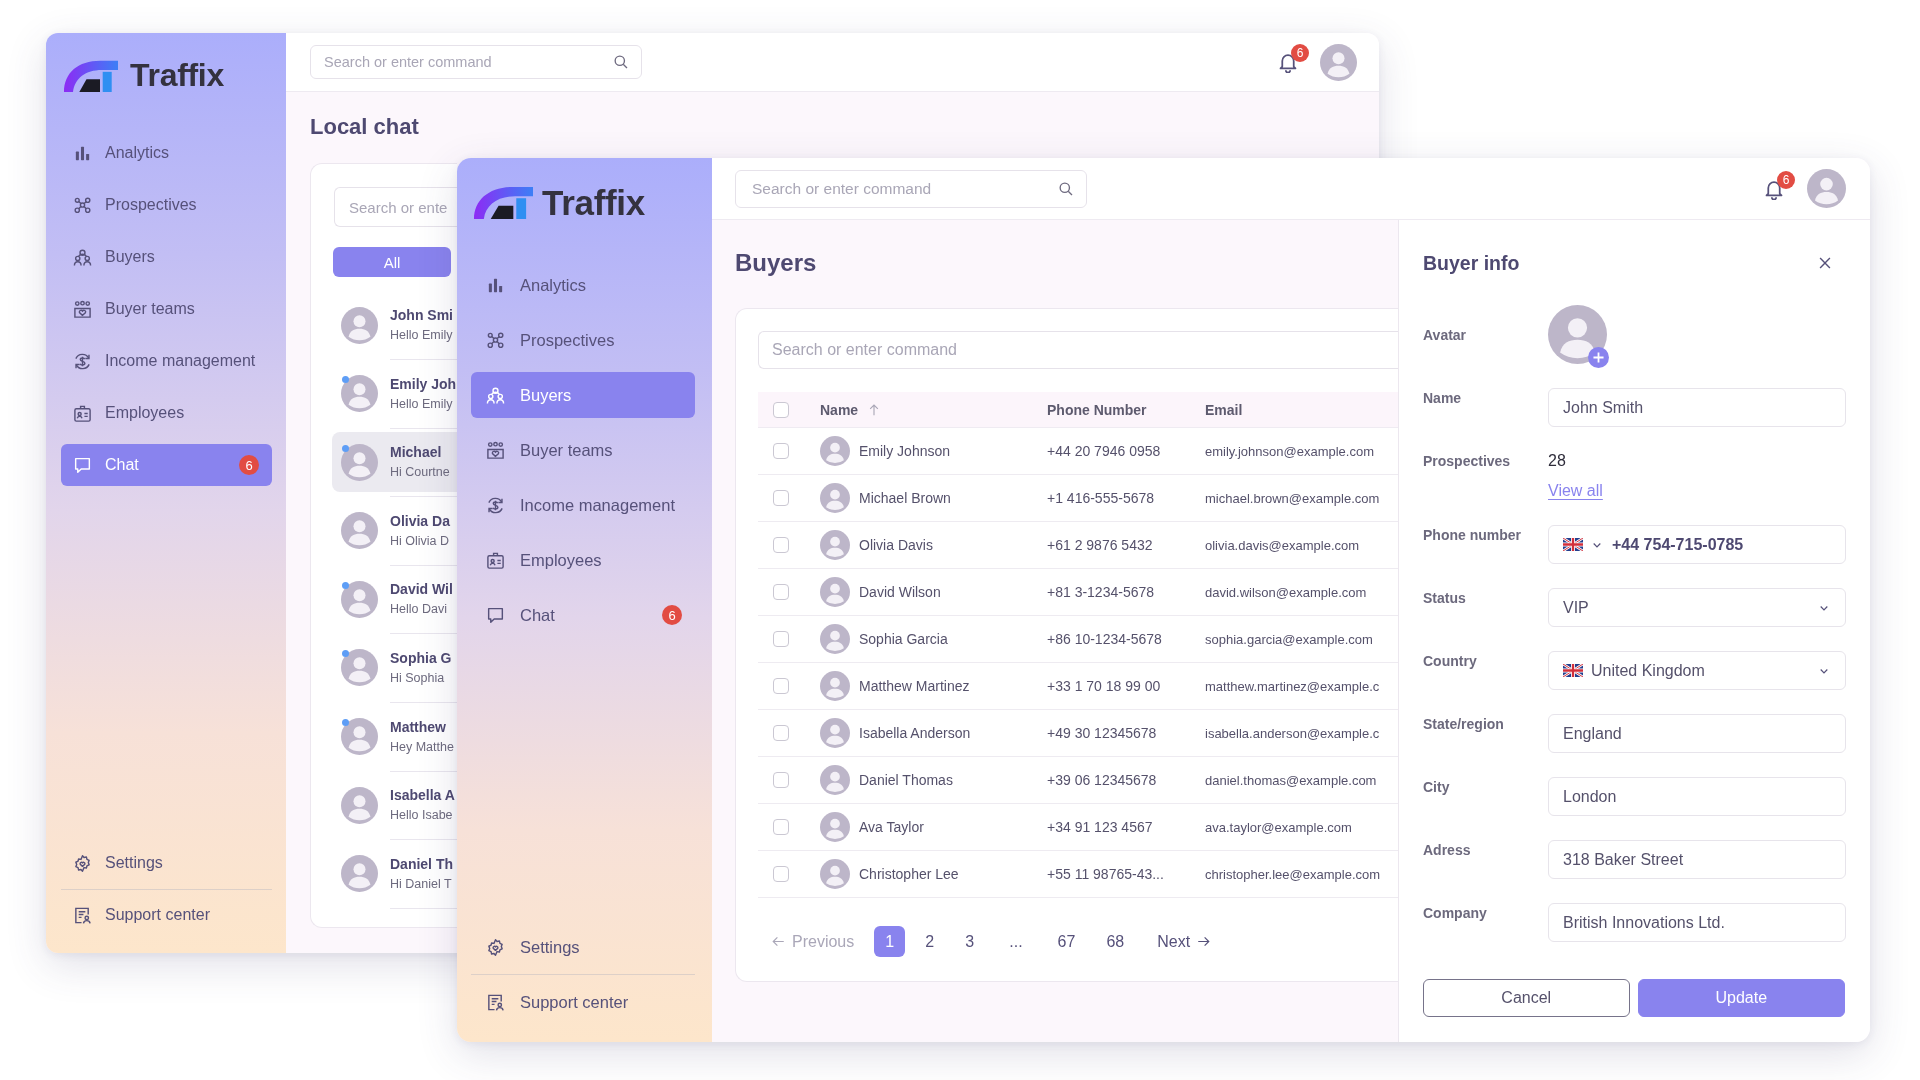 This screenshot has height=1080, width=1920. What do you see at coordinates (1697, 407) in the screenshot?
I see `text-field: John Smith` at bounding box center [1697, 407].